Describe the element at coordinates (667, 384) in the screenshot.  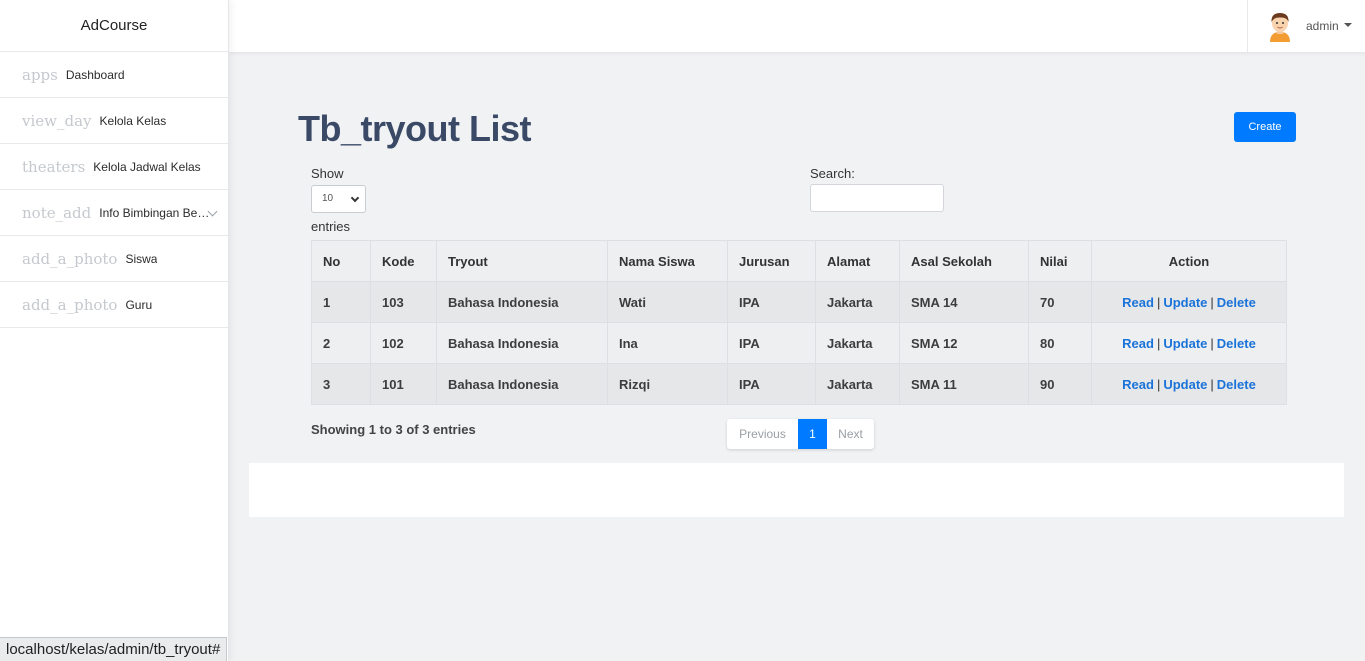
I see `cell-nama-siswa: Rizqi` at that location.